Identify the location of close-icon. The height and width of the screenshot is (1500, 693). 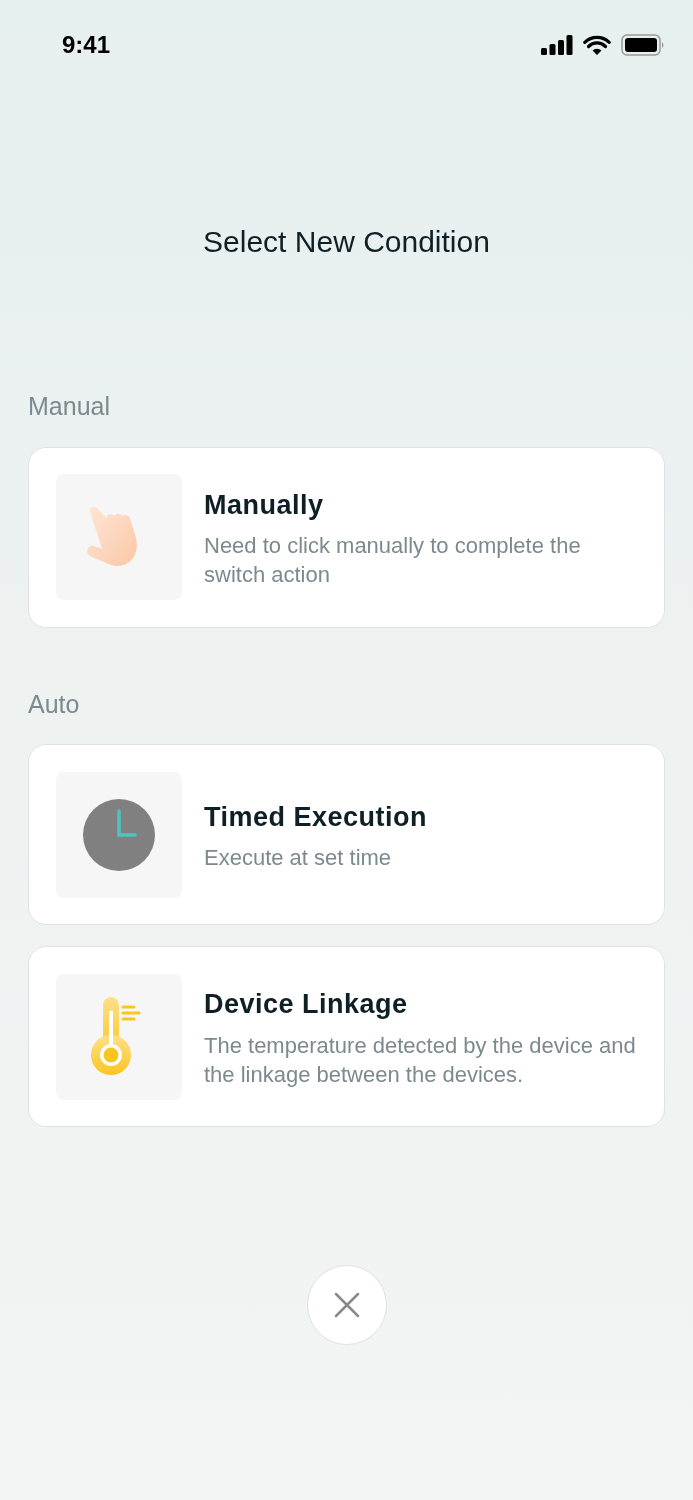
(346, 1305).